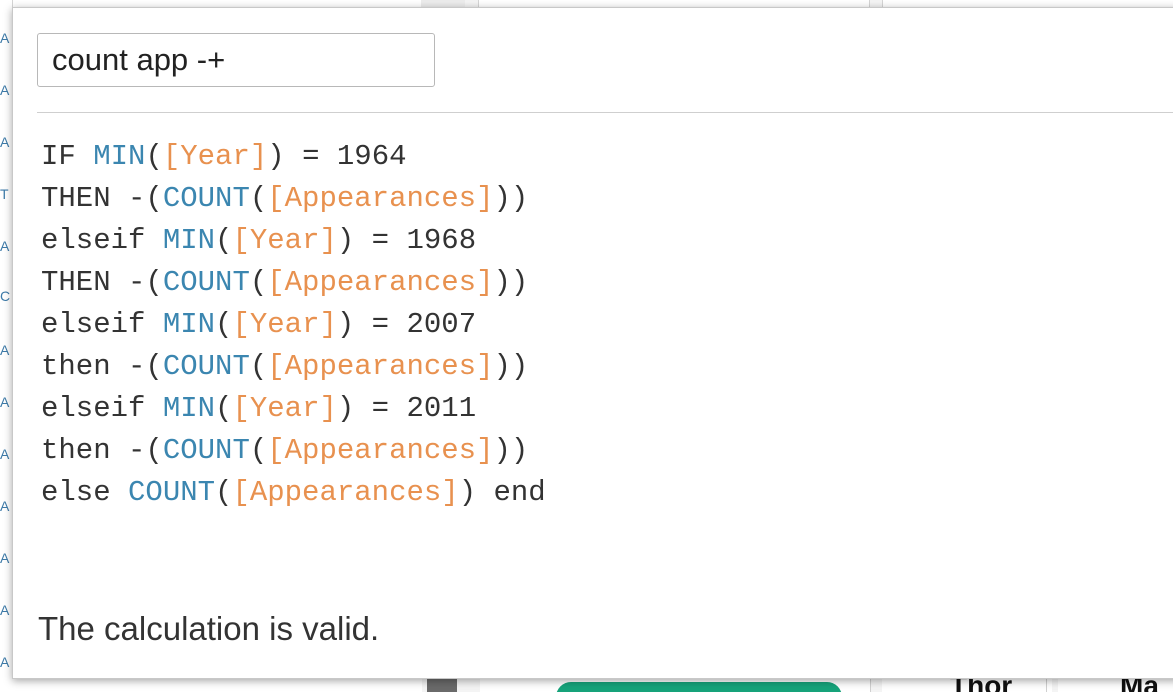 The height and width of the screenshot is (692, 1173). I want to click on field-type-icon: C, so click(5, 296).